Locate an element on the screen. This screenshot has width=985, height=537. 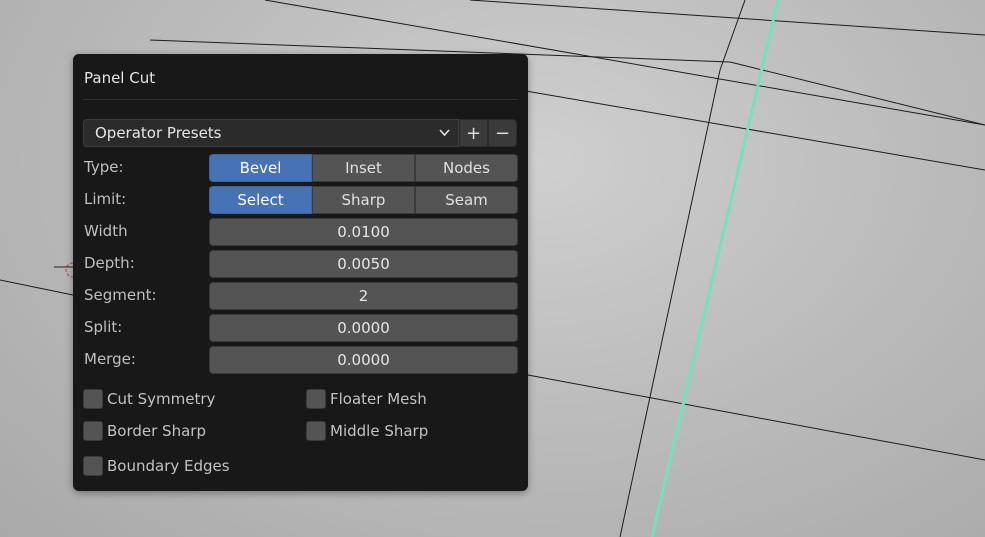
floater-mesh-label: Floater Mesh is located at coordinates (378, 399).